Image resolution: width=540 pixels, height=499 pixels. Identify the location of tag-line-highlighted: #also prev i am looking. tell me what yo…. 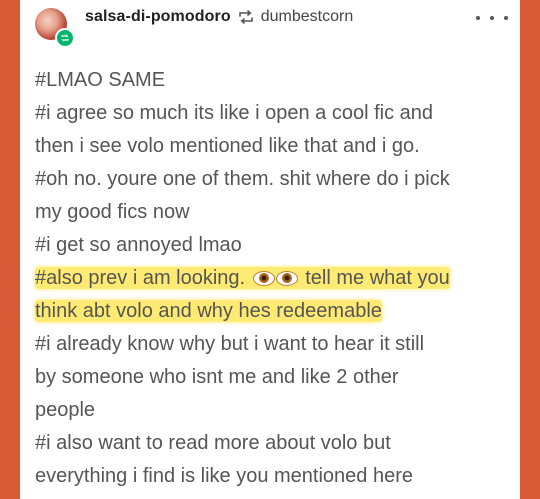
(275, 278).